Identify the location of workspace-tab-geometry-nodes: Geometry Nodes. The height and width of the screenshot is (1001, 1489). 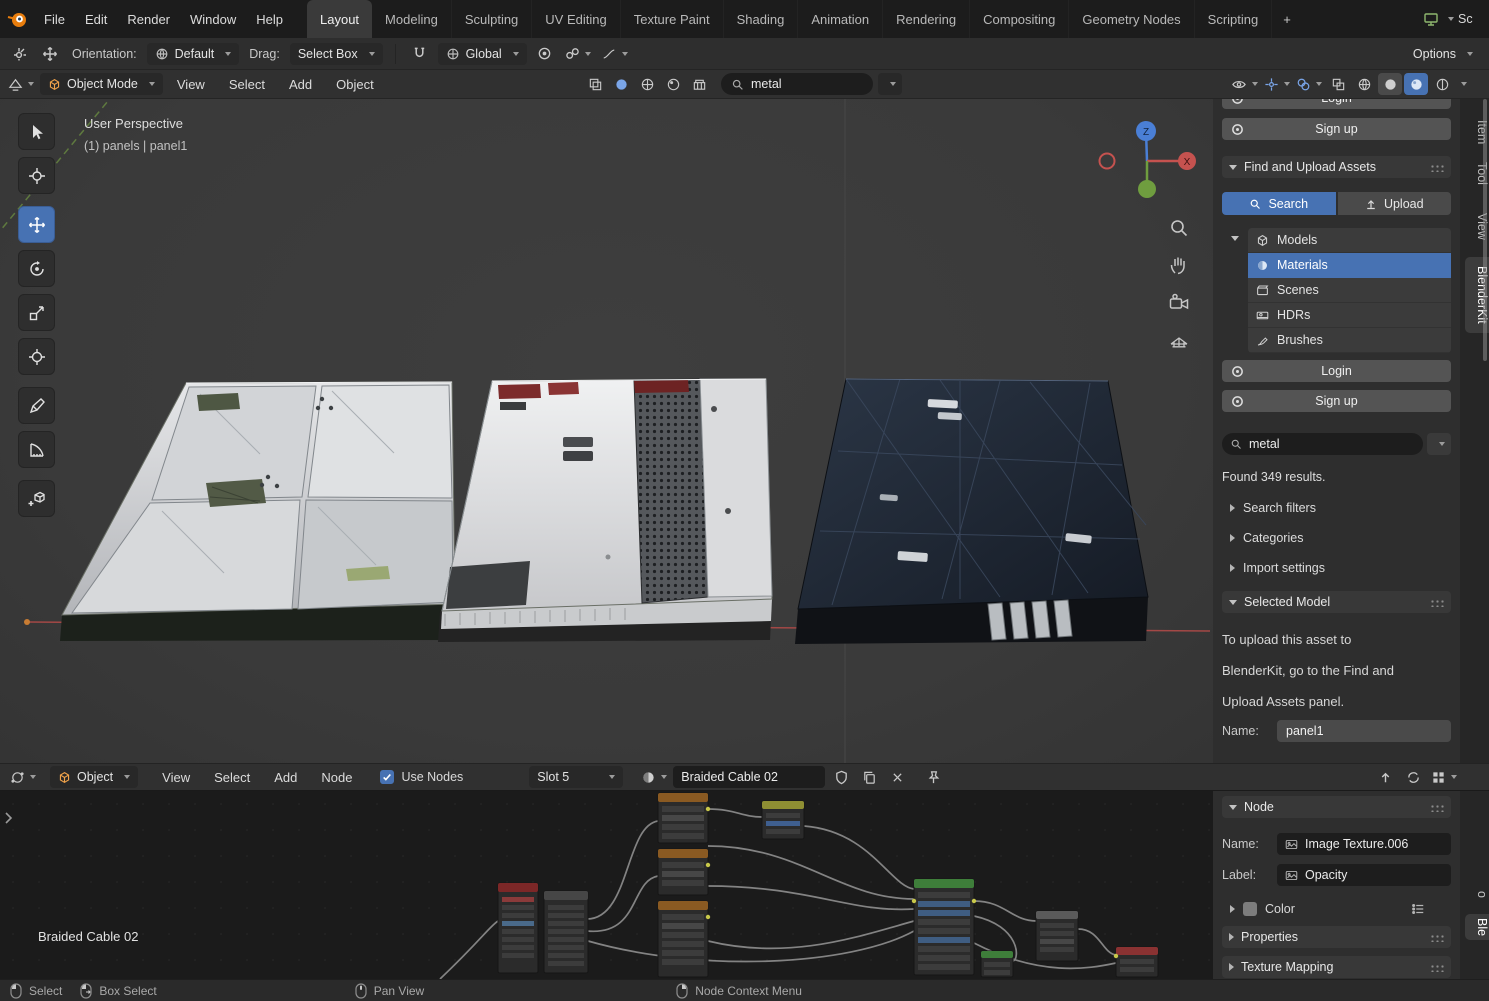
(1132, 19).